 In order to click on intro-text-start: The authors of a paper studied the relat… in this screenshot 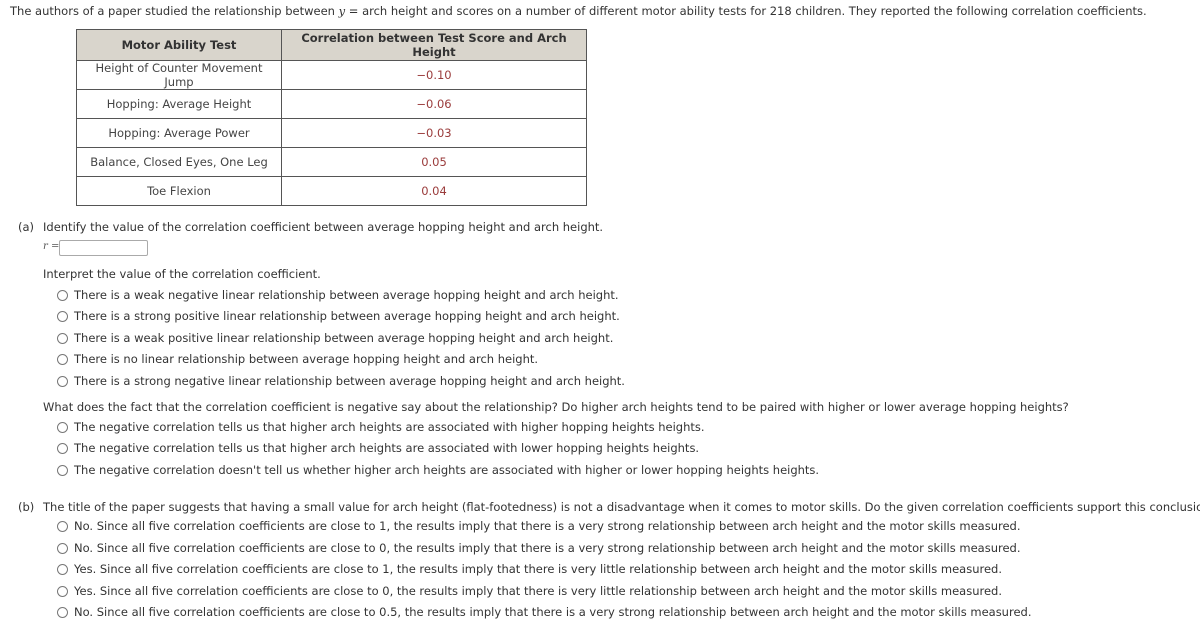, I will do `click(174, 11)`.